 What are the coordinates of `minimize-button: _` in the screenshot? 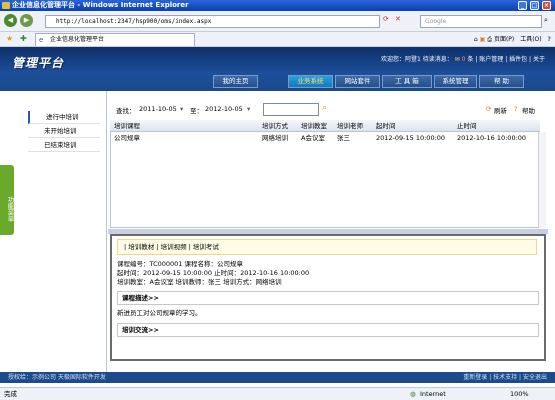 It's located at (522, 5).